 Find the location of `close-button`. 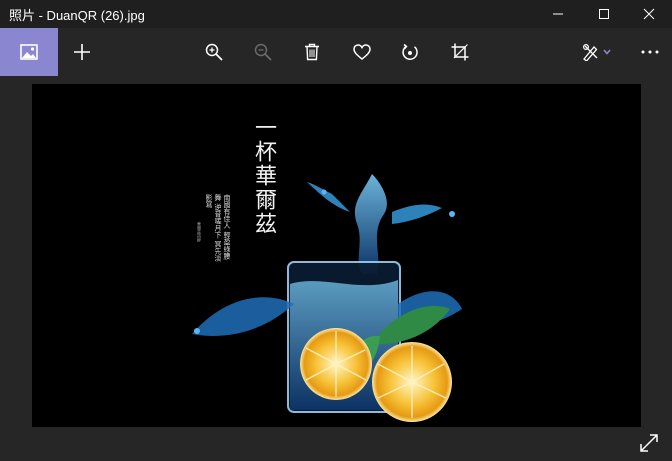

close-button is located at coordinates (649, 14).